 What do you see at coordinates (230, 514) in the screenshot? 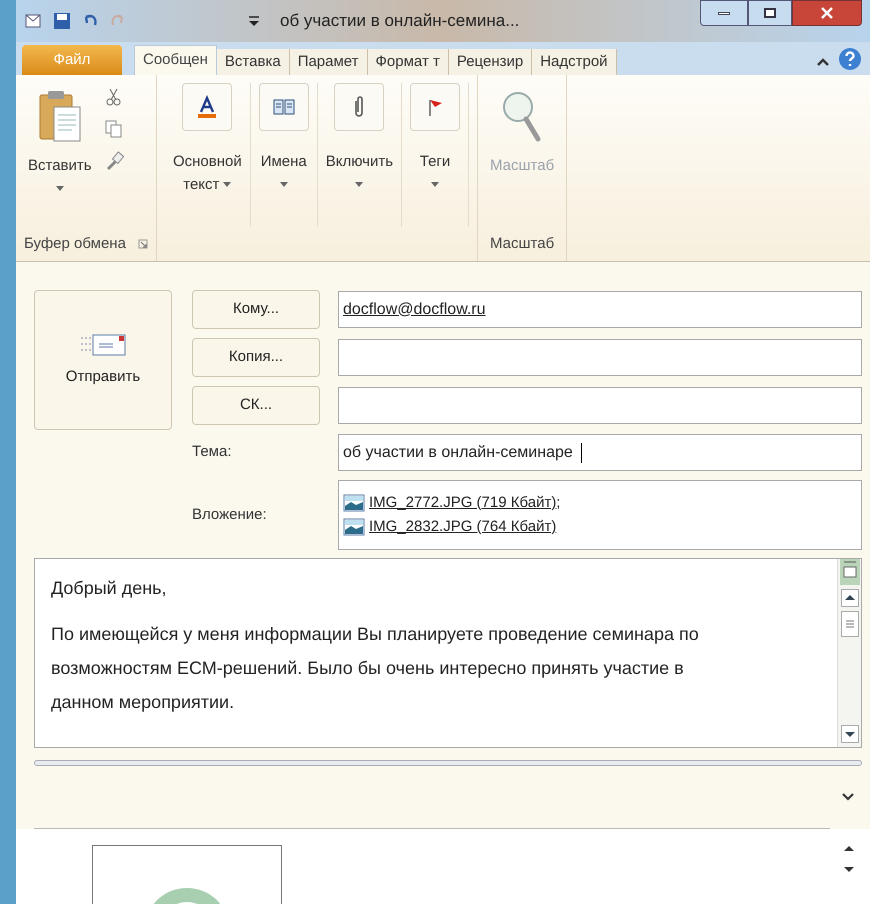
I see `attachment-label: Вложение:` at bounding box center [230, 514].